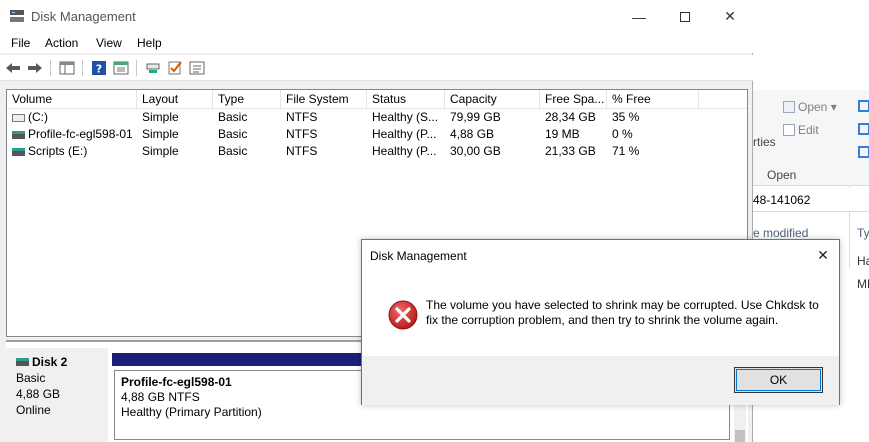 This screenshot has height=442, width=869. I want to click on help-button: ?, so click(99, 67).